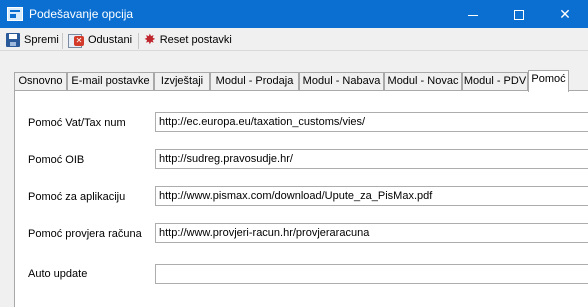 The height and width of the screenshot is (307, 588). What do you see at coordinates (423, 81) in the screenshot?
I see `tab-modul-novac: Modul - Novac` at bounding box center [423, 81].